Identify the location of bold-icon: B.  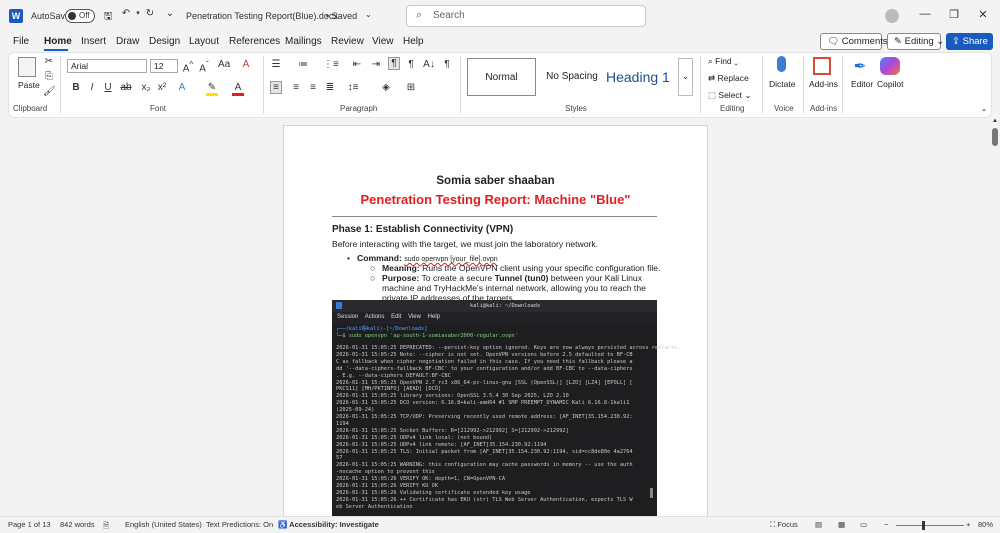
(76, 87).